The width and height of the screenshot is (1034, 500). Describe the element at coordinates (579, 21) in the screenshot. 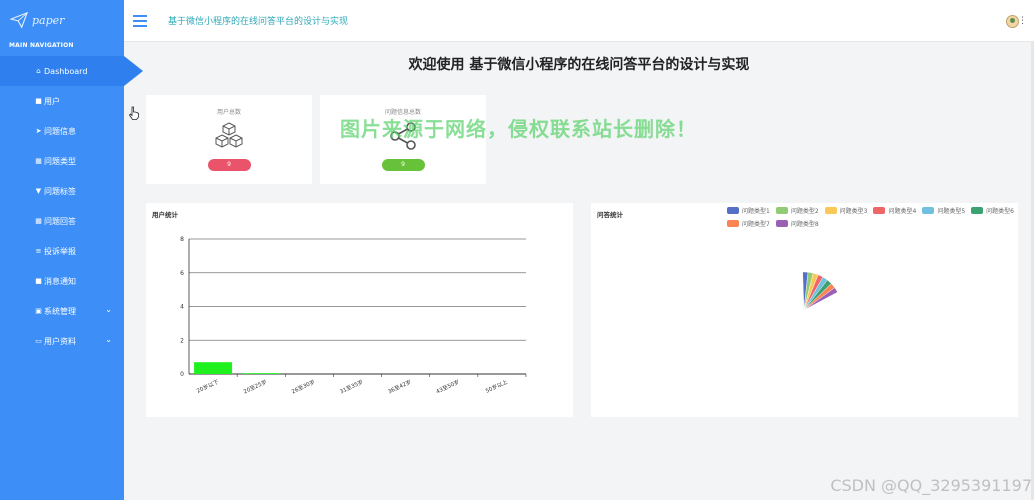

I see `header: 基于微信小程序的在线问答平台的设计与实现 ⋮` at that location.